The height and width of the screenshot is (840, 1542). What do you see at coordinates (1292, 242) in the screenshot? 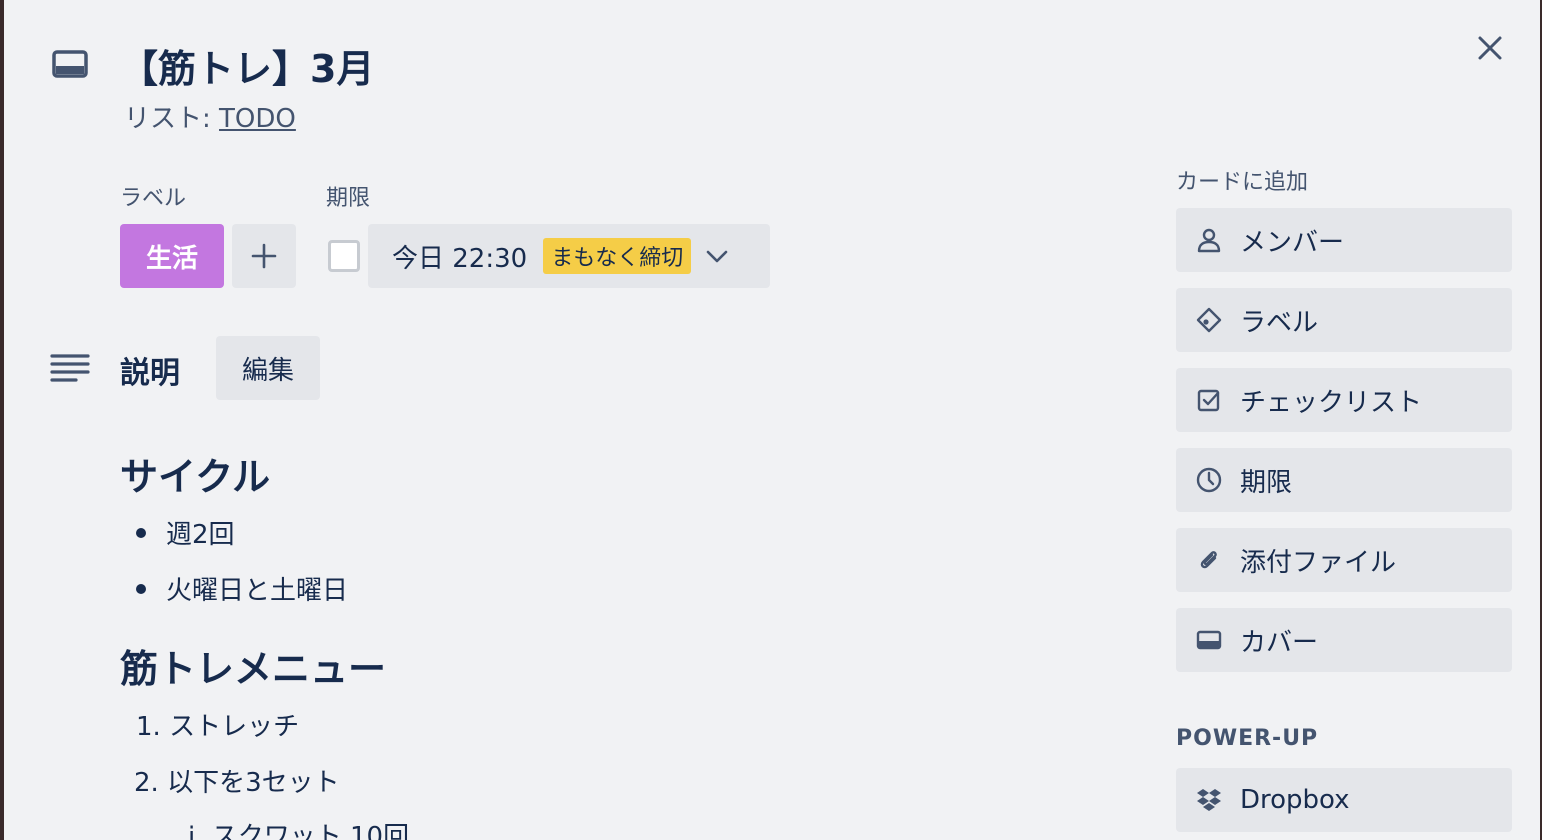
I see `sidebar-button-label: メンバー` at bounding box center [1292, 242].